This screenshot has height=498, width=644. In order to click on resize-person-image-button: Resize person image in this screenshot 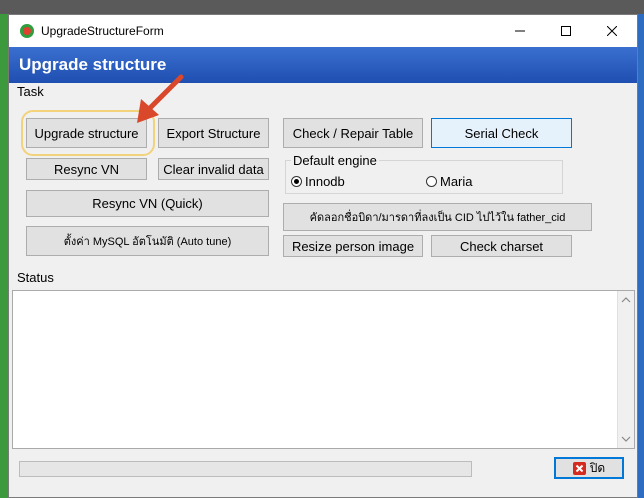, I will do `click(353, 246)`.